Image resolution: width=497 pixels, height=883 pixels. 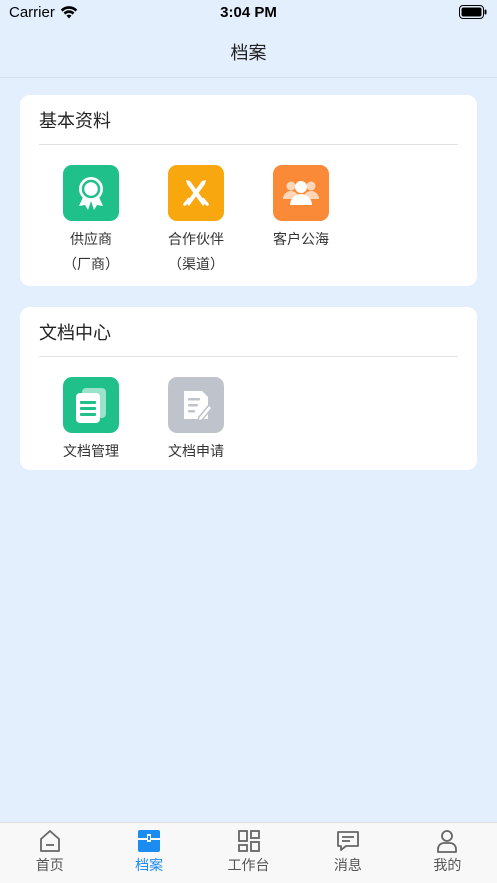 What do you see at coordinates (473, 12) in the screenshot?
I see `battery-icon` at bounding box center [473, 12].